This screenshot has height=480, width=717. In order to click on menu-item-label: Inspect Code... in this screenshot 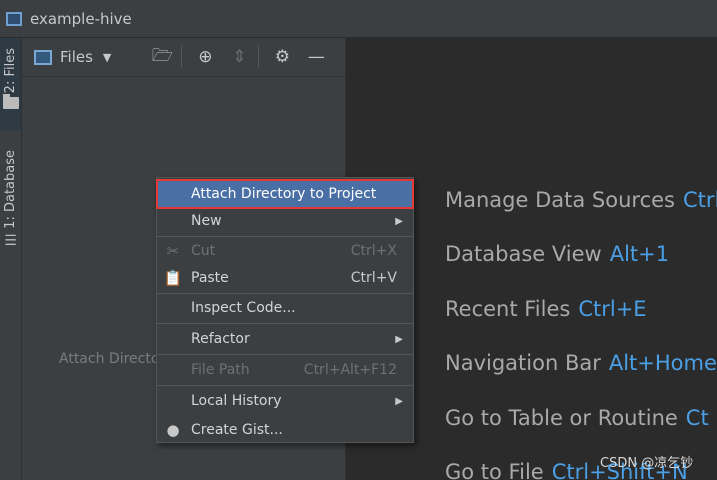, I will do `click(243, 308)`.